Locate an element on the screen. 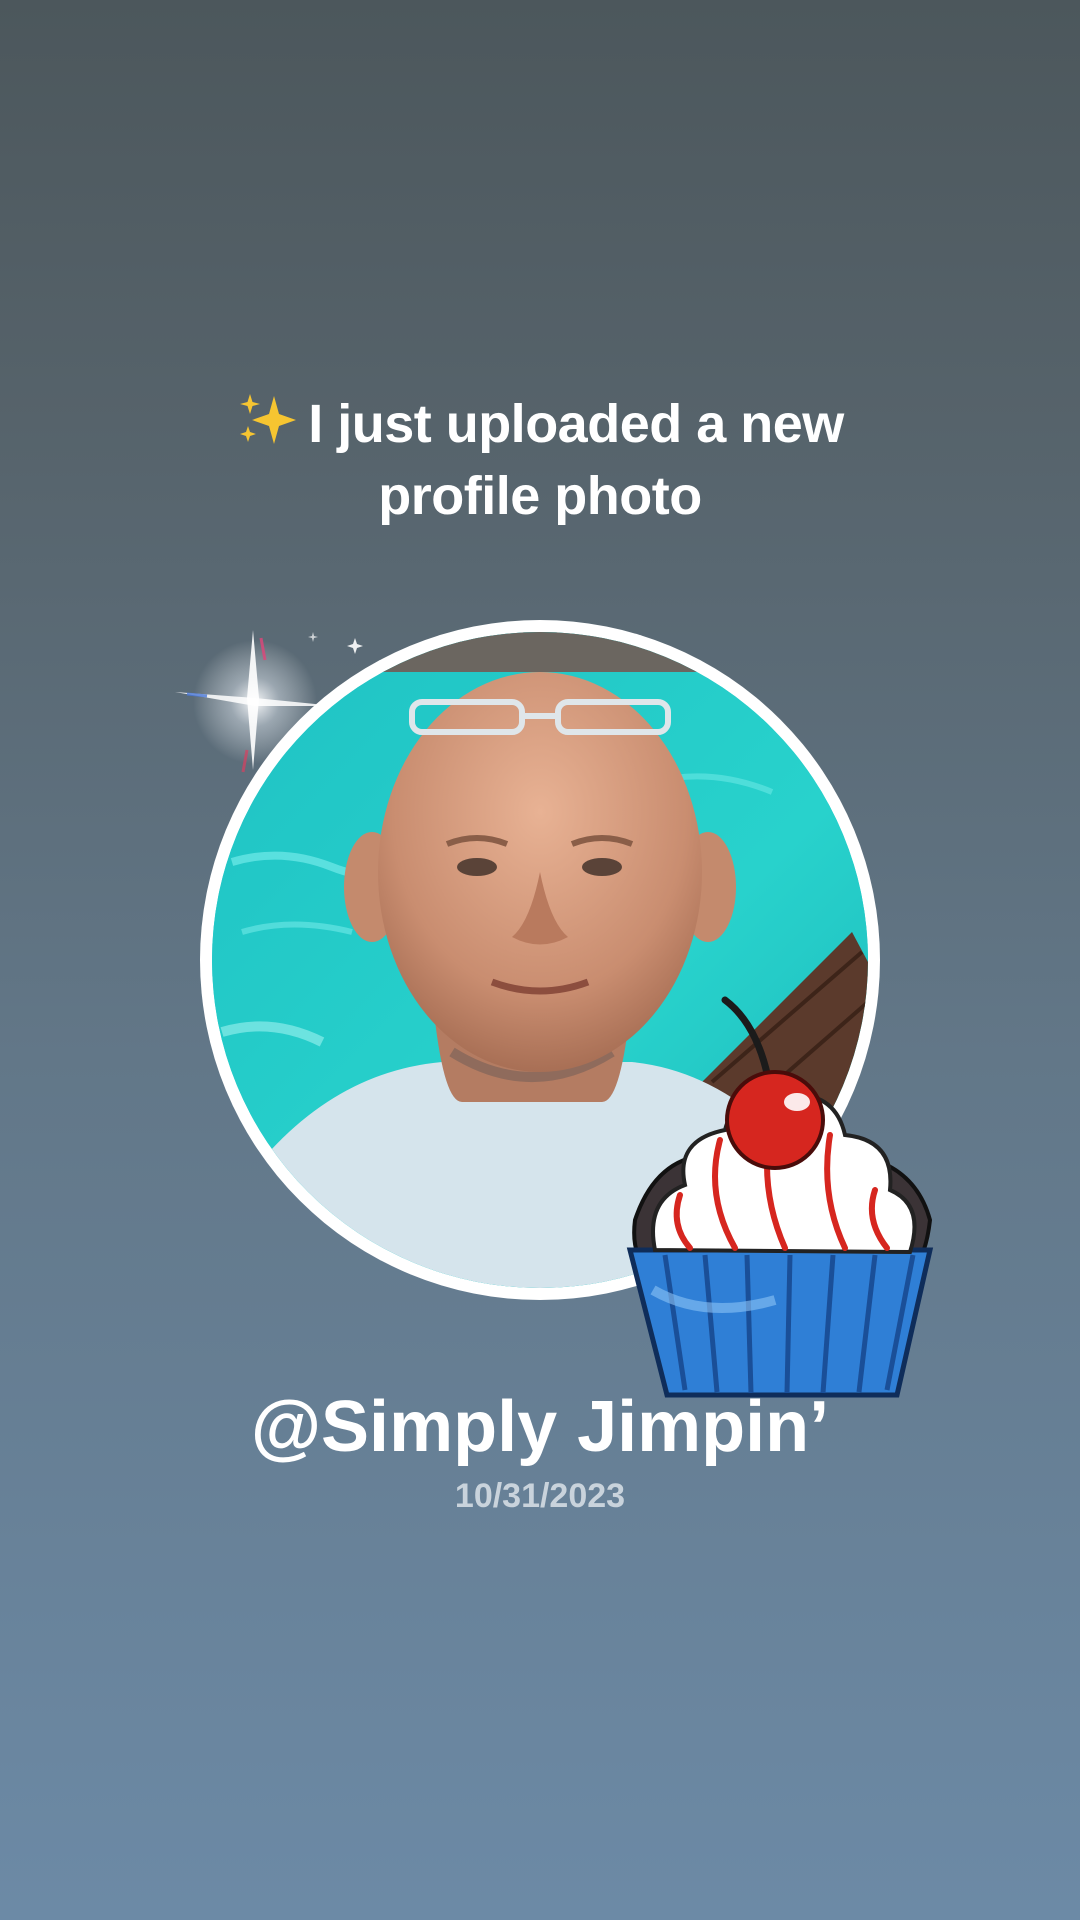 This screenshot has height=1920, width=1080. cupcake-with-cherry-icon is located at coordinates (780, 1200).